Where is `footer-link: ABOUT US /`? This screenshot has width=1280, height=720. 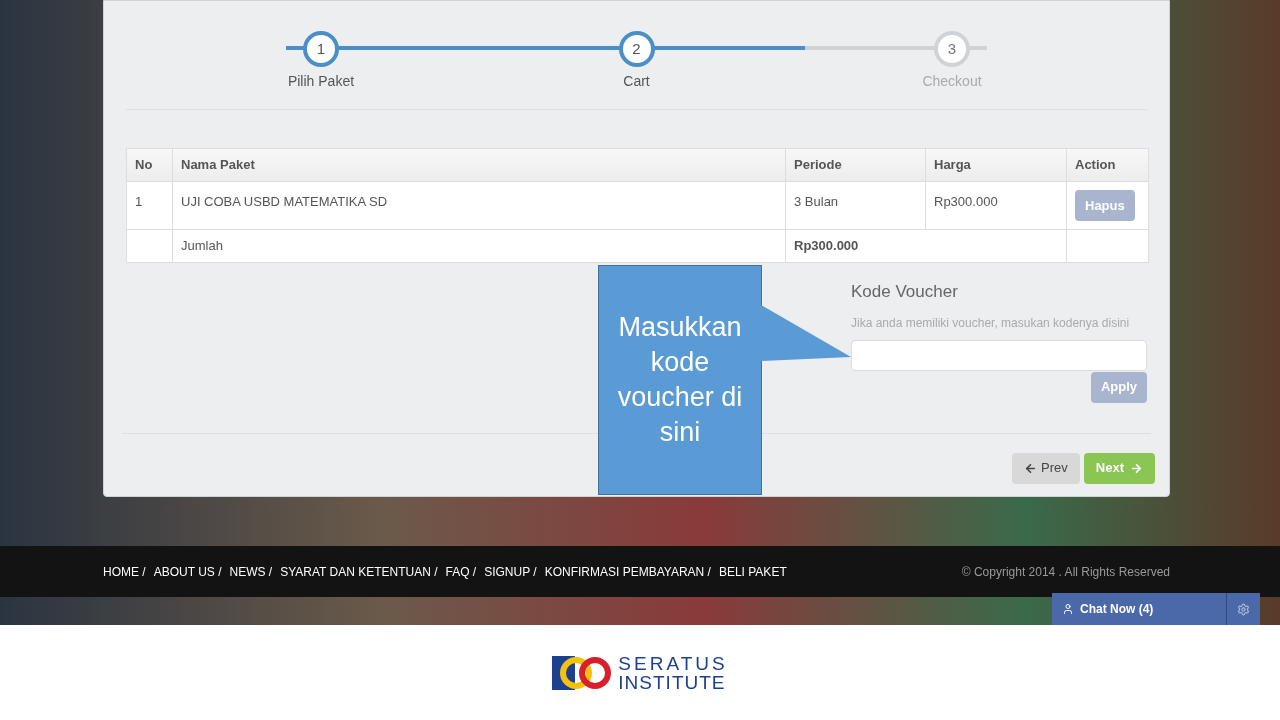 footer-link: ABOUT US / is located at coordinates (187, 571).